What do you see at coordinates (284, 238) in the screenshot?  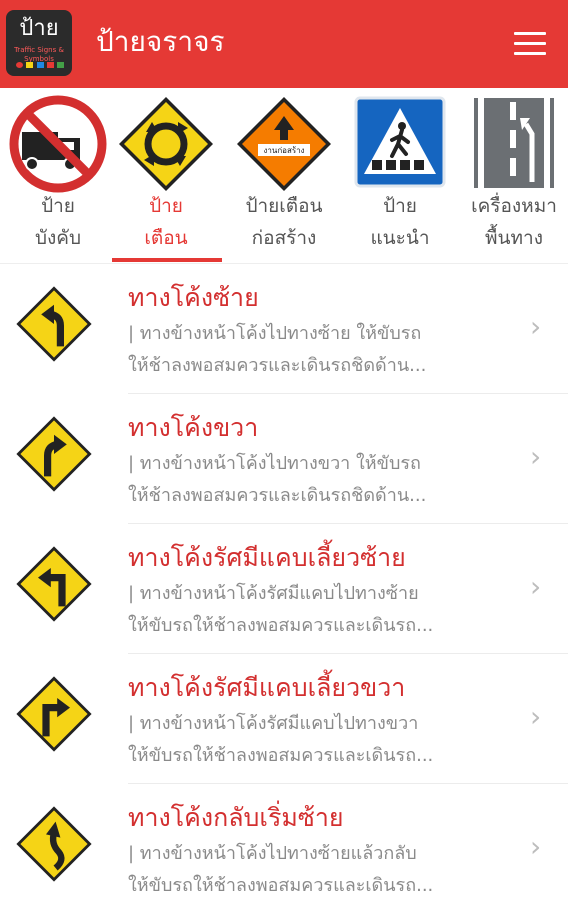 I see `tab-label-line2: ก่อสร้าง` at bounding box center [284, 238].